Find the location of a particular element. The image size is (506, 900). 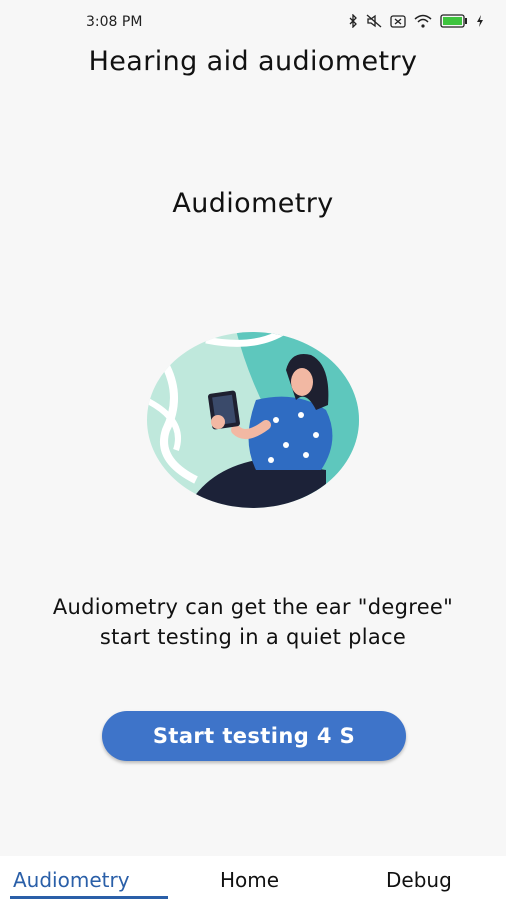

description-line-2: start testing in a quiet place is located at coordinates (253, 637).